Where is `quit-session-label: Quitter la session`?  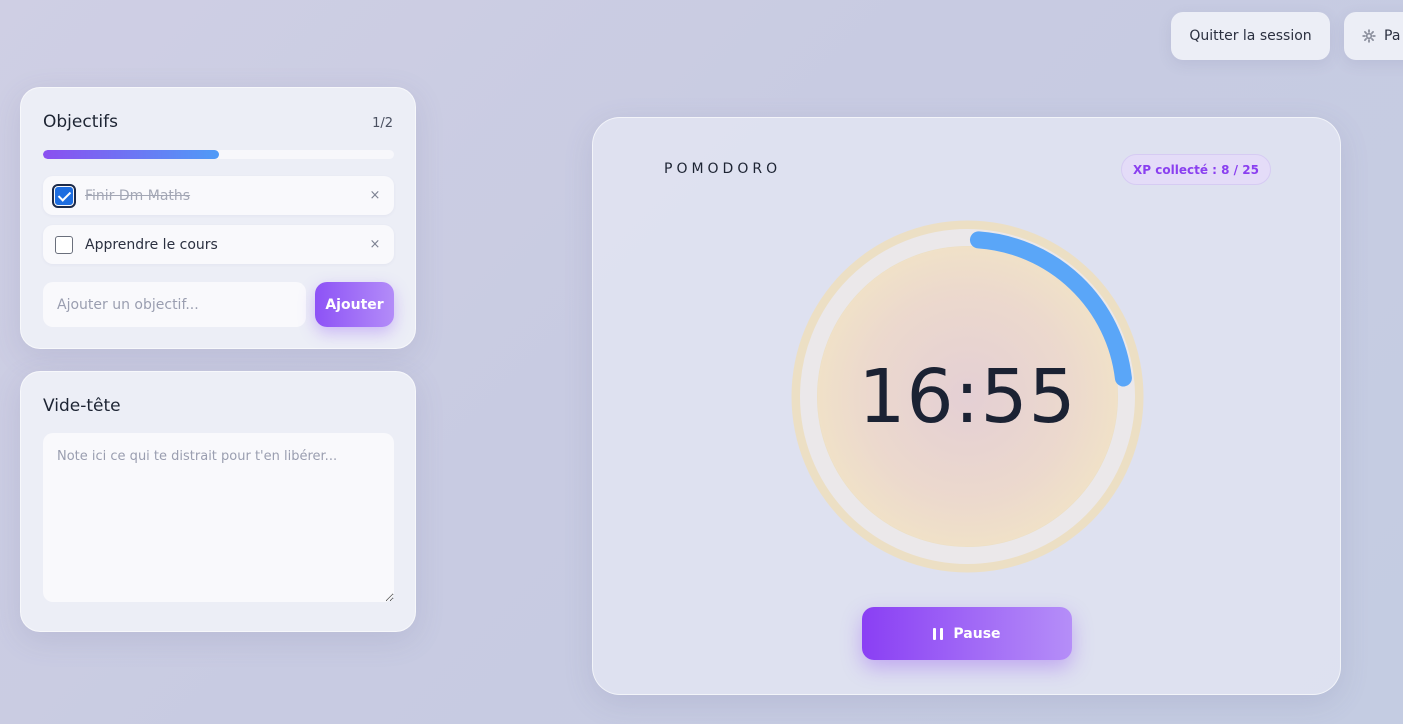
quit-session-label: Quitter la session is located at coordinates (1250, 36).